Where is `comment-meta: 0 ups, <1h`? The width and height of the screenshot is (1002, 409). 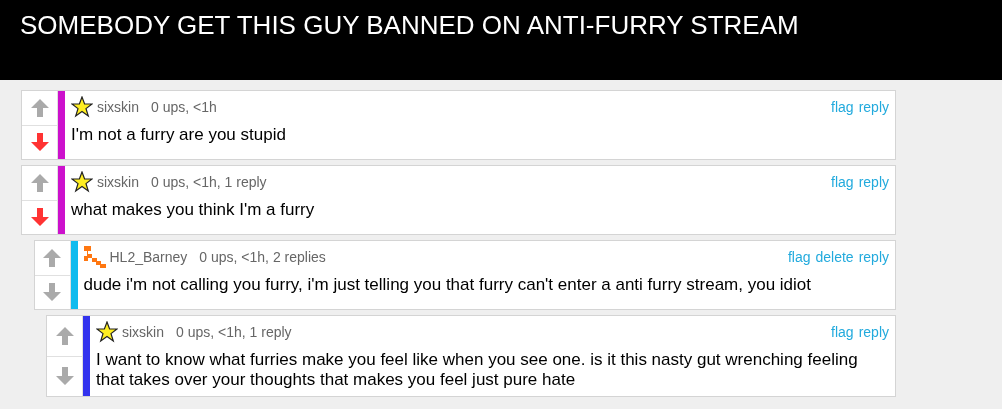
comment-meta: 0 ups, <1h is located at coordinates (184, 107).